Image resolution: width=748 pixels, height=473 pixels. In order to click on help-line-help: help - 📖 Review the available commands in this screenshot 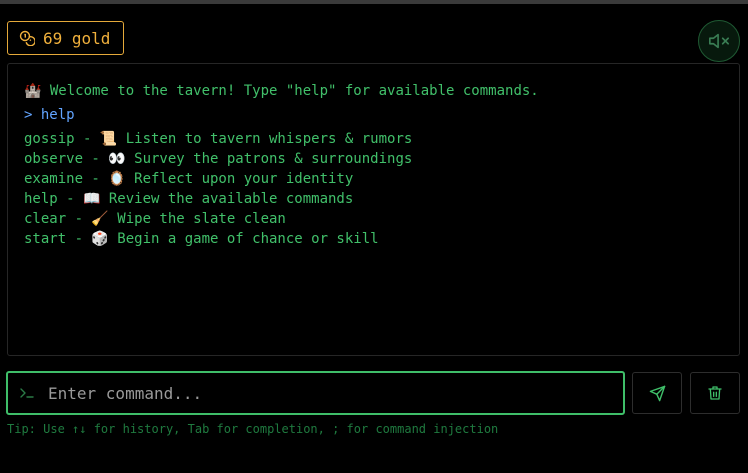, I will do `click(189, 199)`.